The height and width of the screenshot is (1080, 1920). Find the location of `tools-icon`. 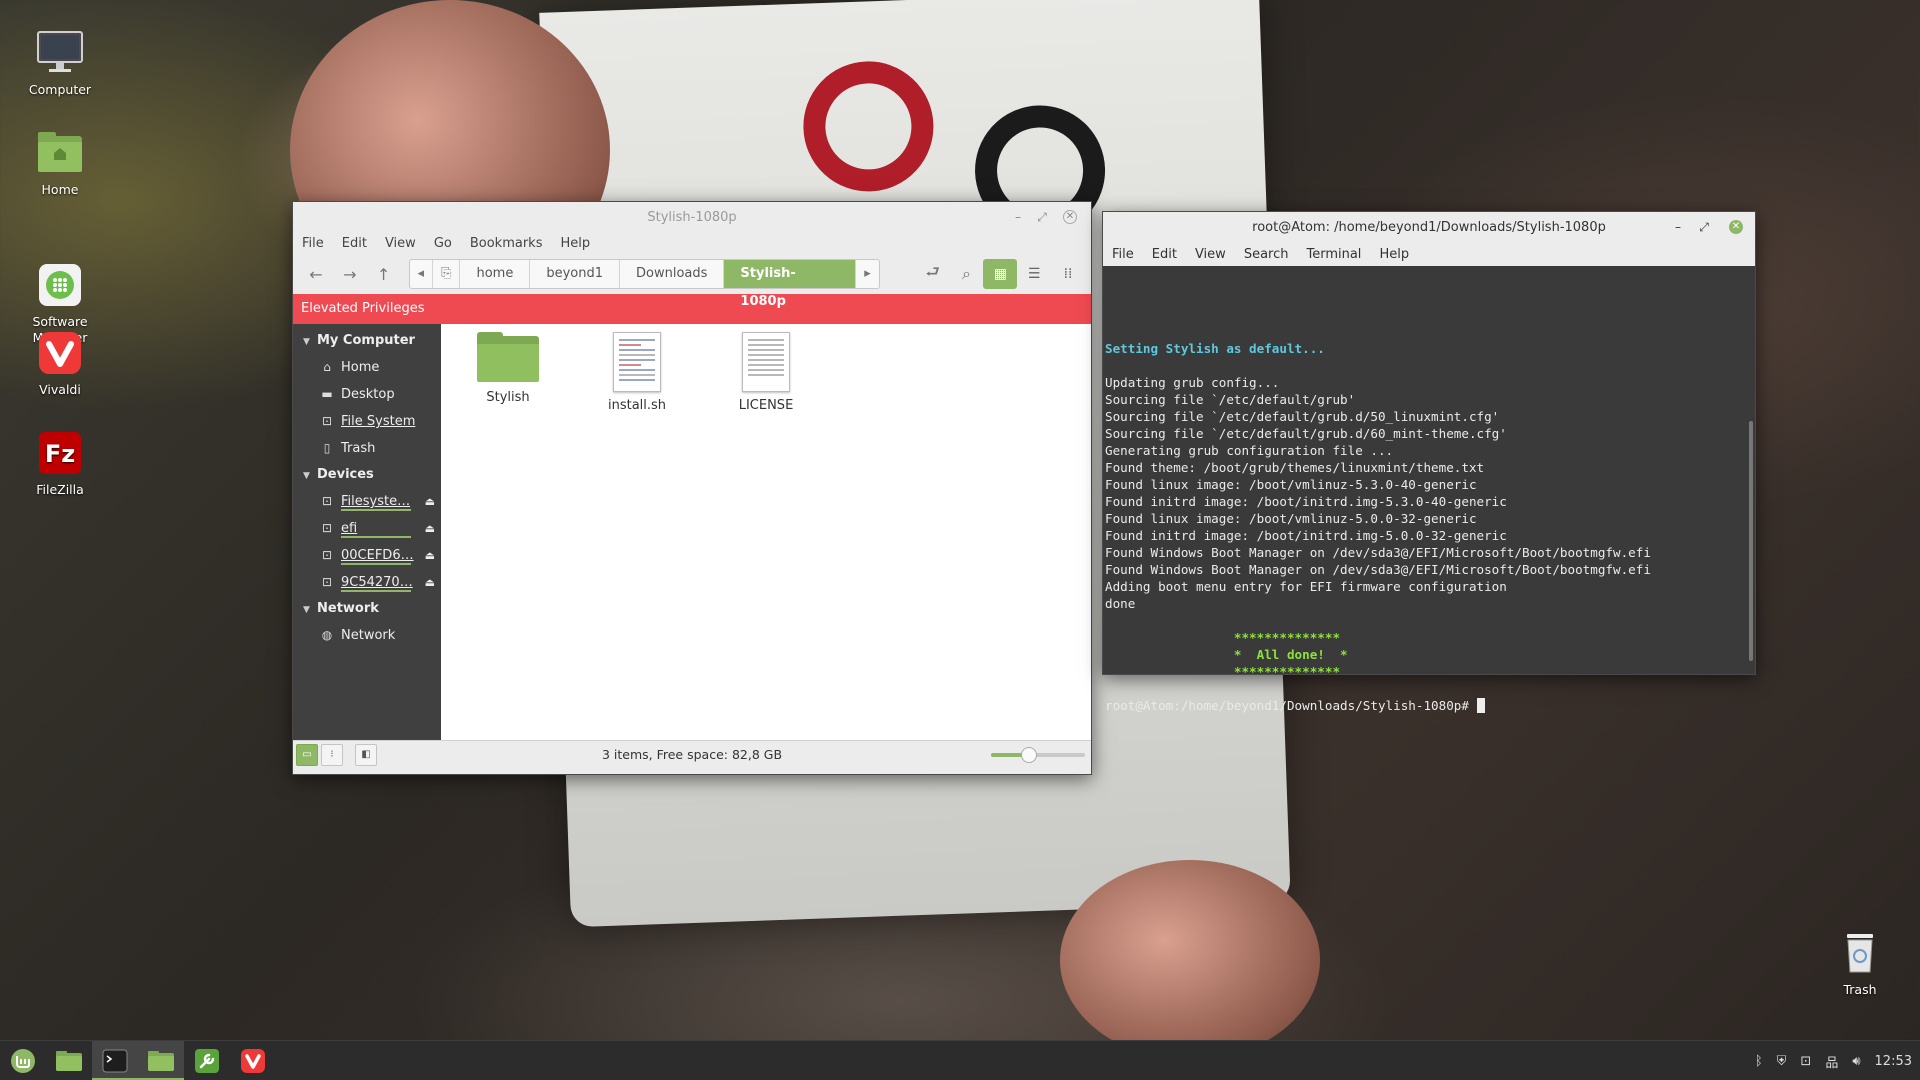

tools-icon is located at coordinates (207, 1060).